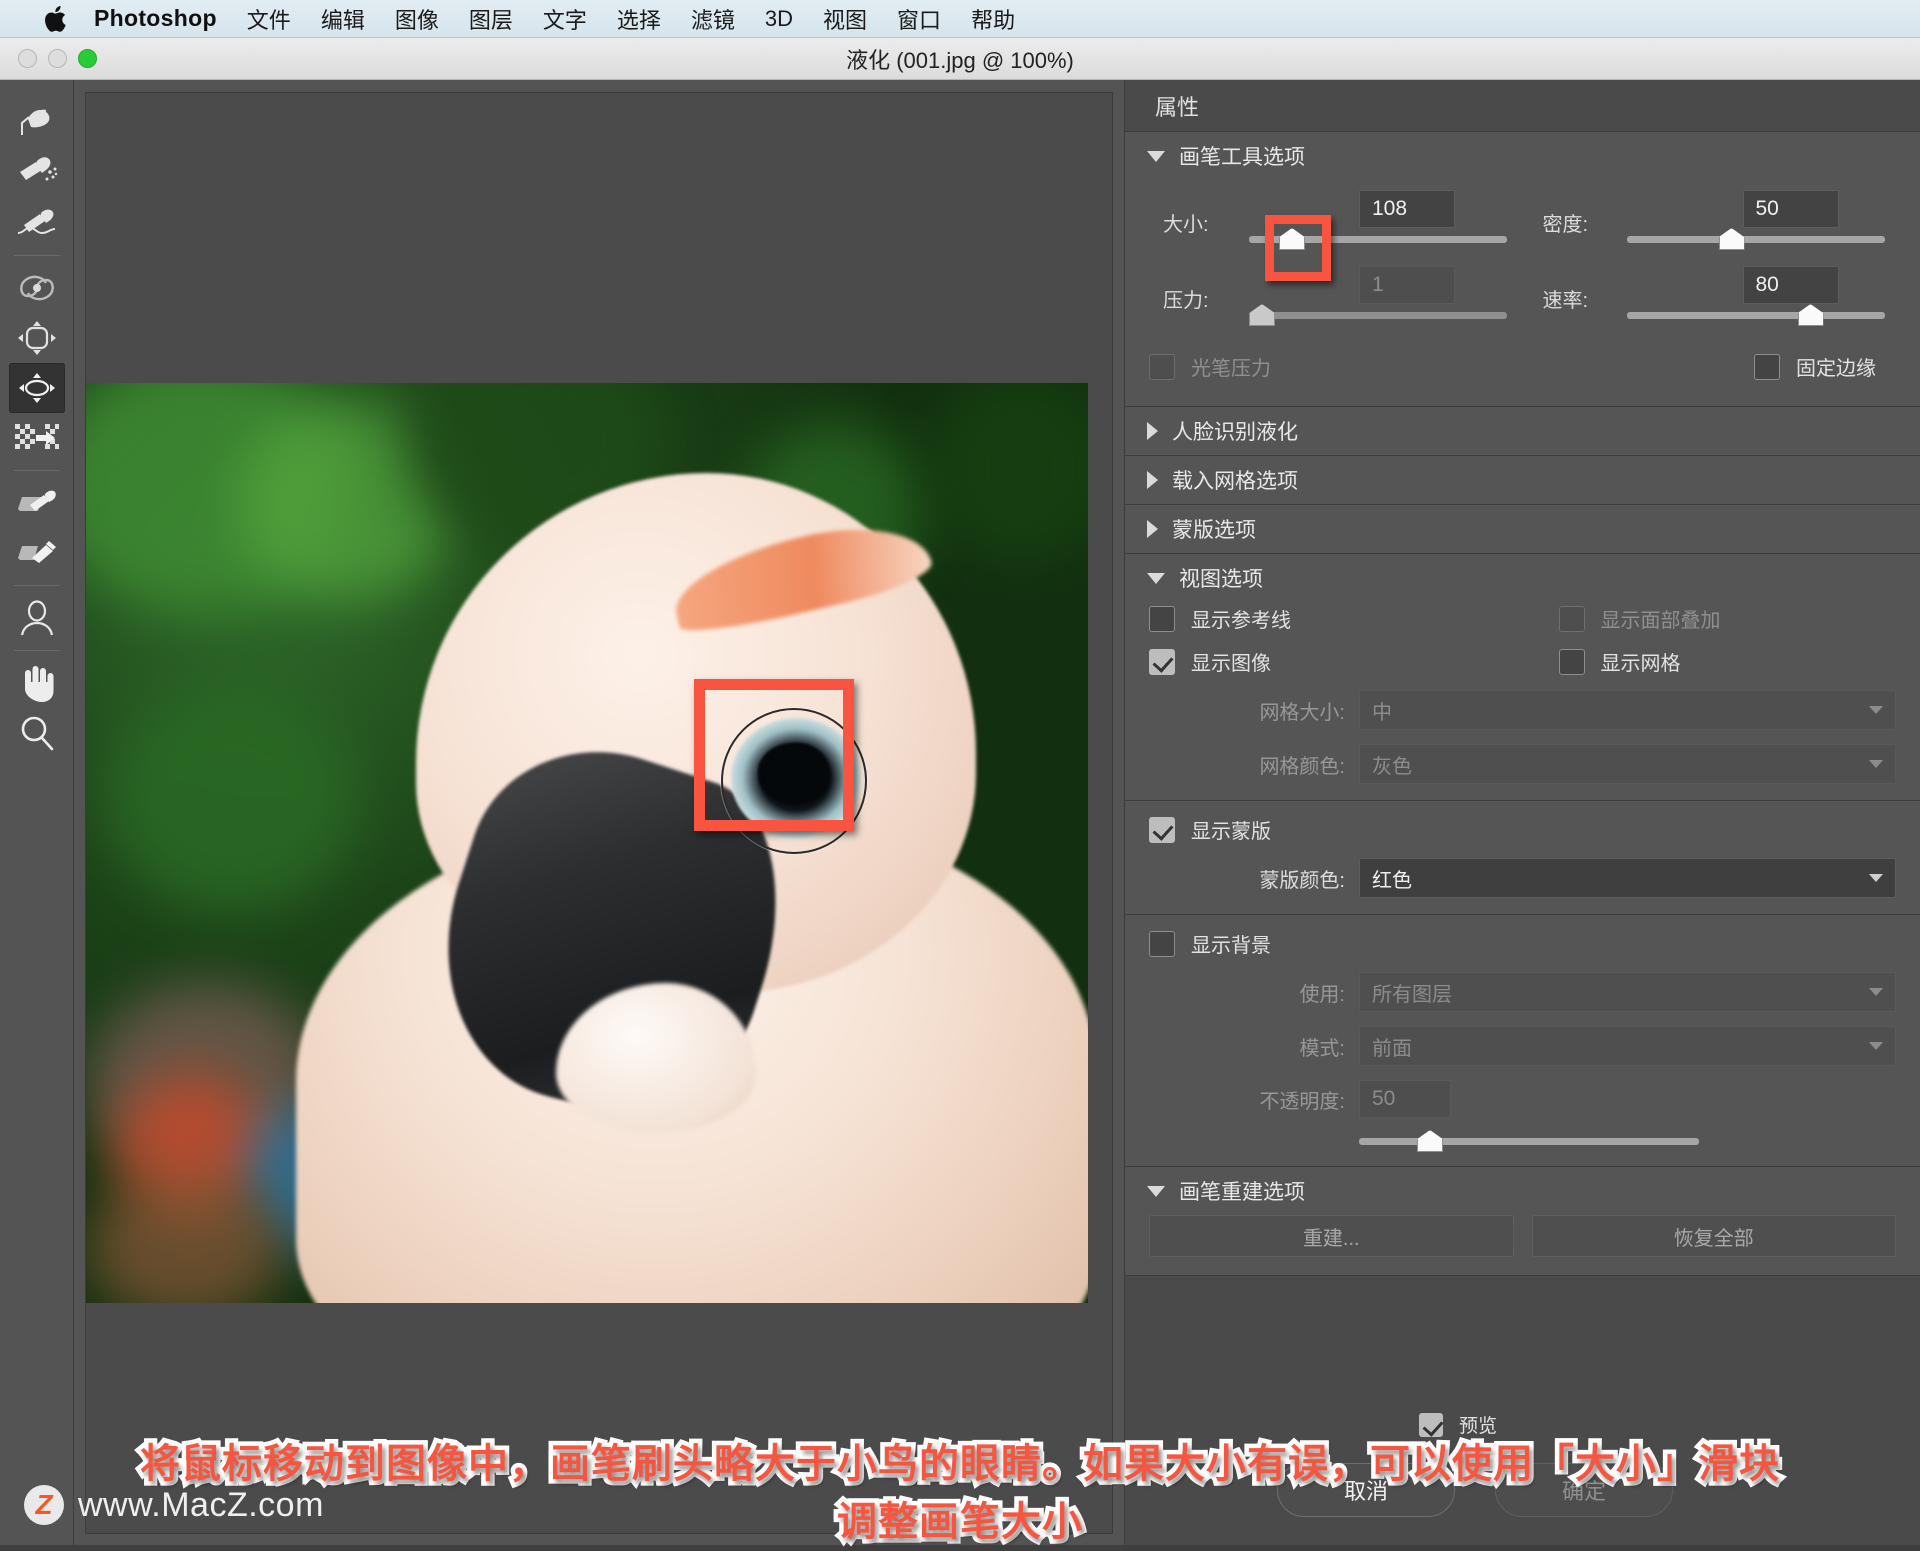 The width and height of the screenshot is (1920, 1551). What do you see at coordinates (201, 1504) in the screenshot?
I see `watermark-text: www.MacZ.com` at bounding box center [201, 1504].